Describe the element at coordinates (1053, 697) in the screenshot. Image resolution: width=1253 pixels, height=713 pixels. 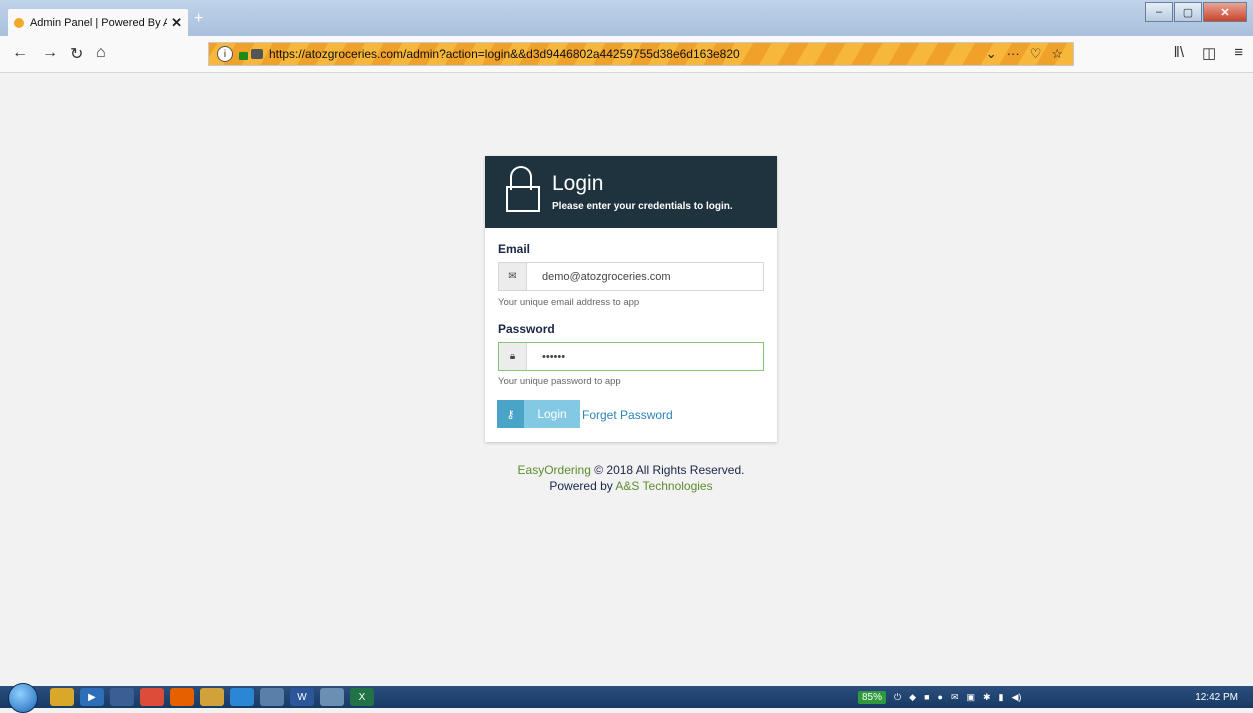
I see `system-tray: 85% ⏻ ◆ ■ ● ✉ ▣ ✱ ▮ ◀) 12:42 PM` at that location.